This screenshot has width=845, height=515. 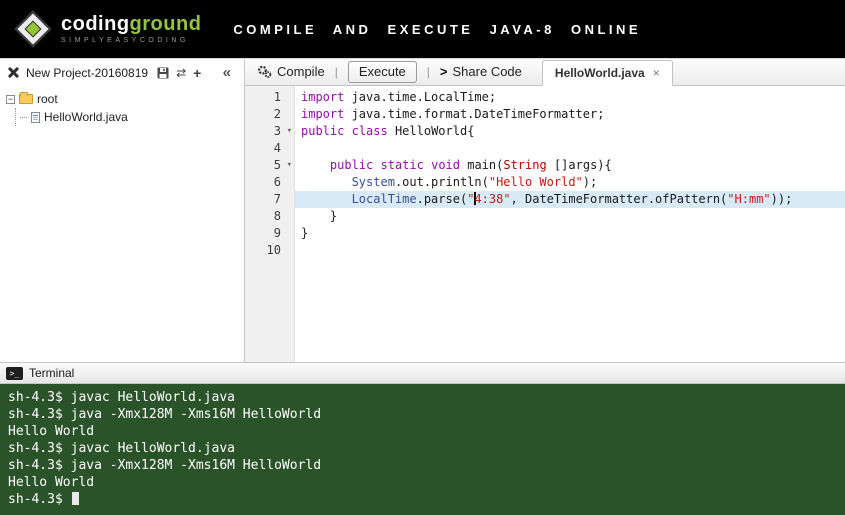 I want to click on execute-button: Execute, so click(x=382, y=71).